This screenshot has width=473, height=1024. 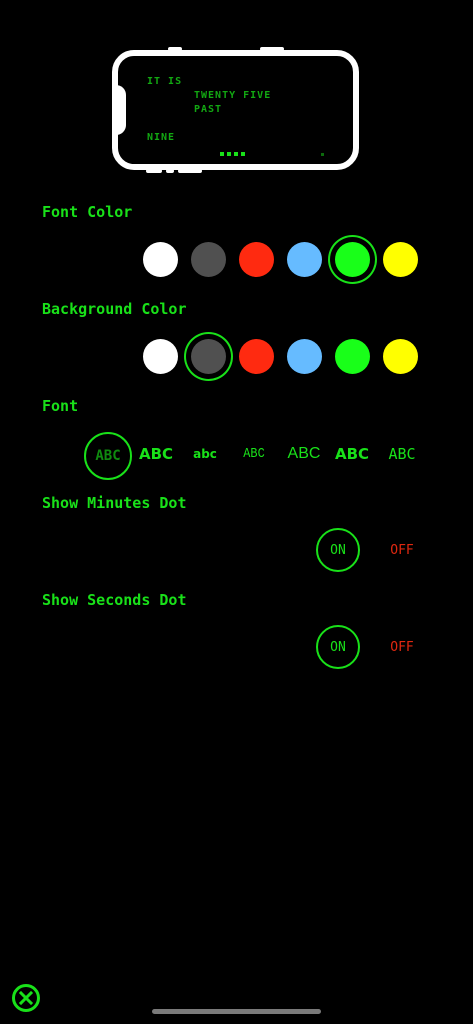 What do you see at coordinates (236, 1011) in the screenshot?
I see `home-indicator` at bounding box center [236, 1011].